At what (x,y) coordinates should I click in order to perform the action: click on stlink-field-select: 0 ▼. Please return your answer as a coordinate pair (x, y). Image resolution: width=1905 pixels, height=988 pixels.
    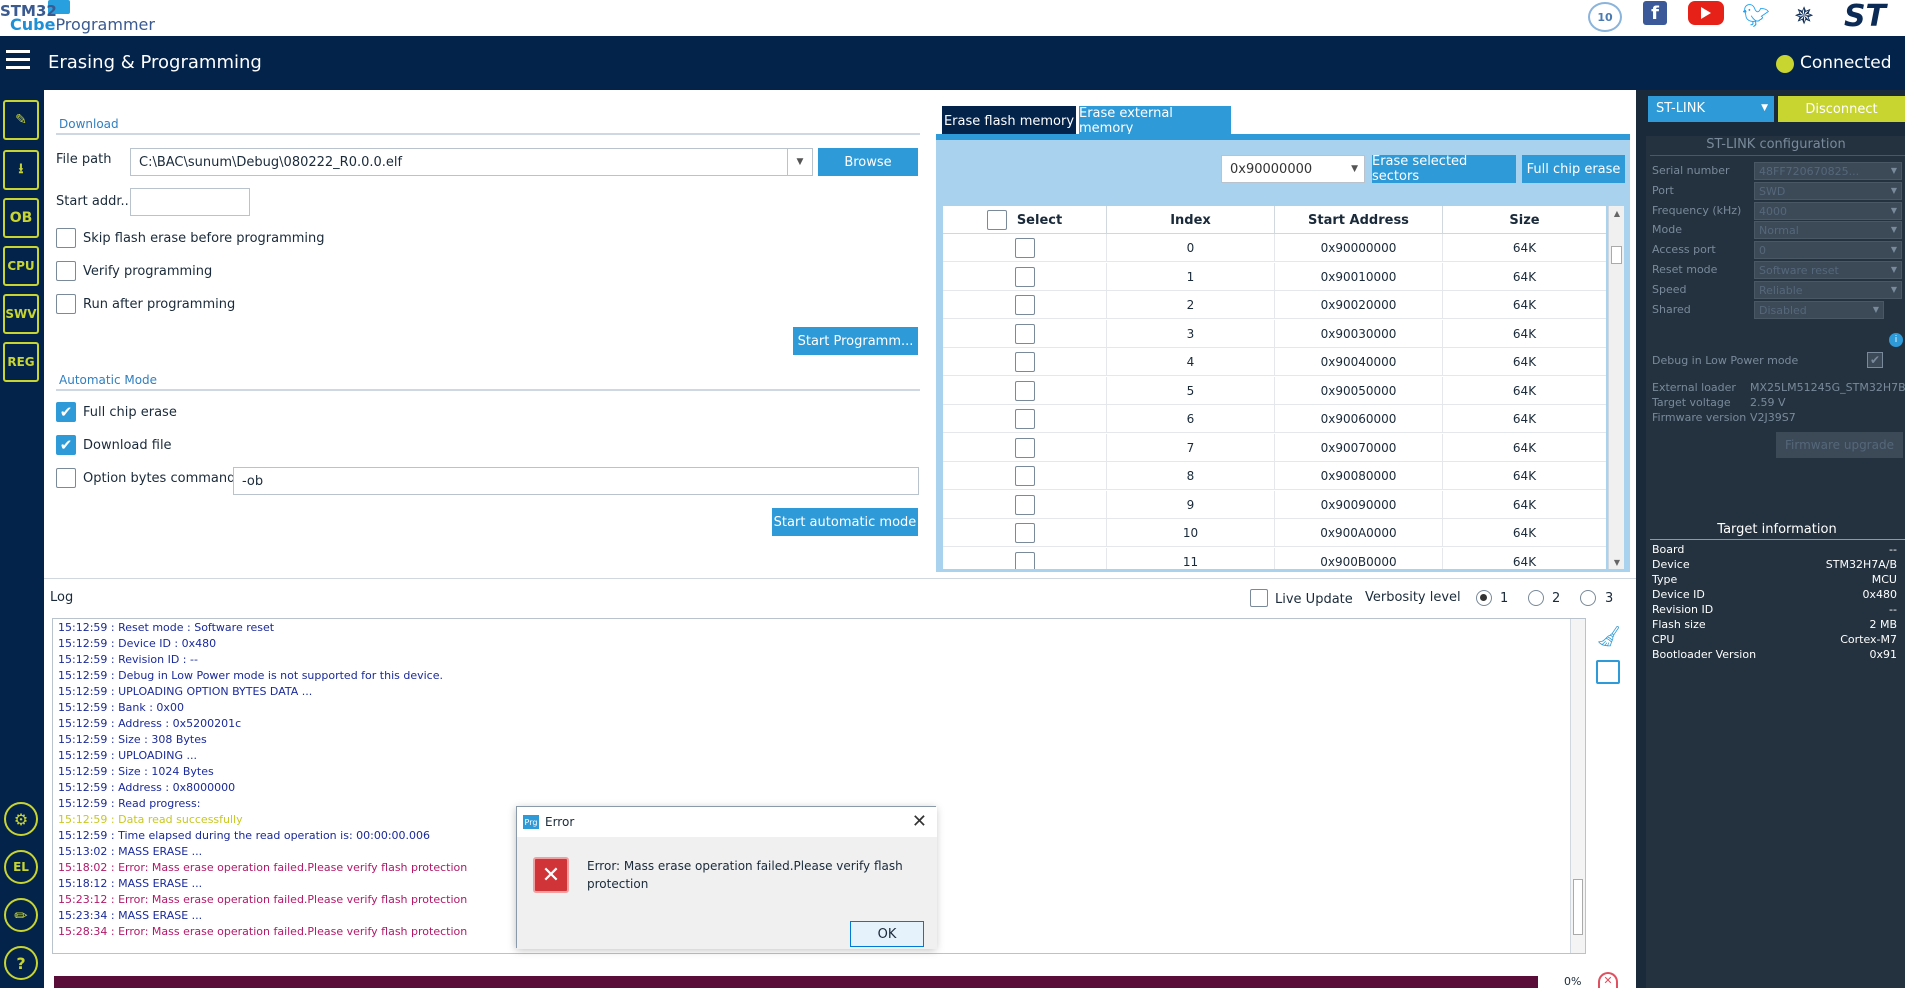
    Looking at the image, I should click on (1828, 250).